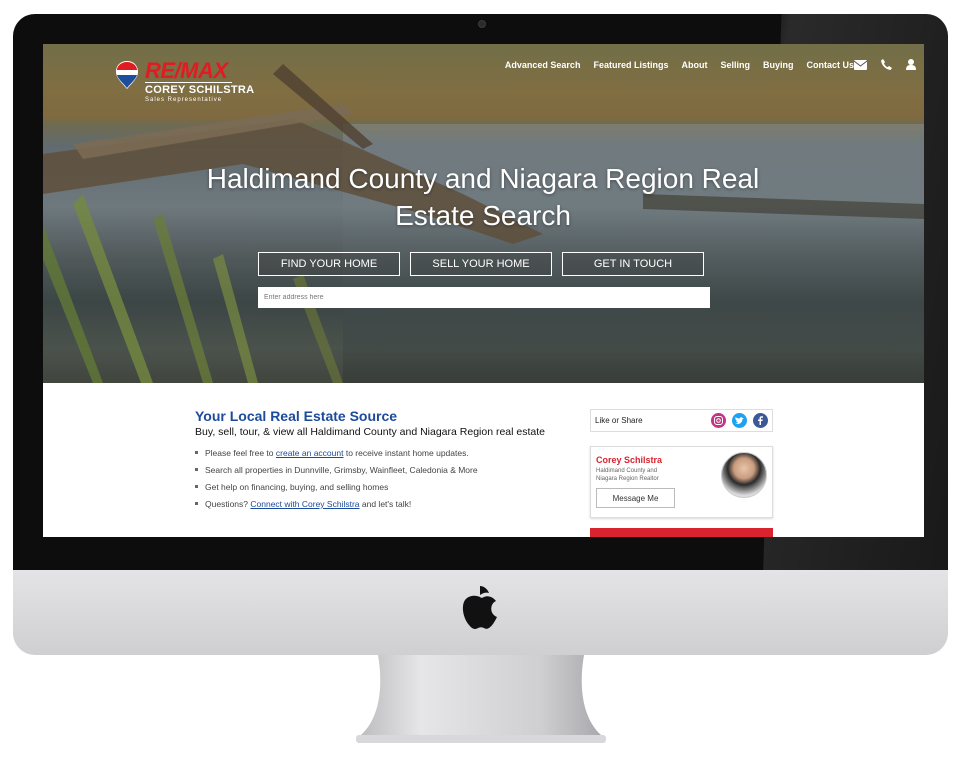 This screenshot has width=960, height=773. What do you see at coordinates (630, 65) in the screenshot?
I see `nav-featured-listings: Featured Listings` at bounding box center [630, 65].